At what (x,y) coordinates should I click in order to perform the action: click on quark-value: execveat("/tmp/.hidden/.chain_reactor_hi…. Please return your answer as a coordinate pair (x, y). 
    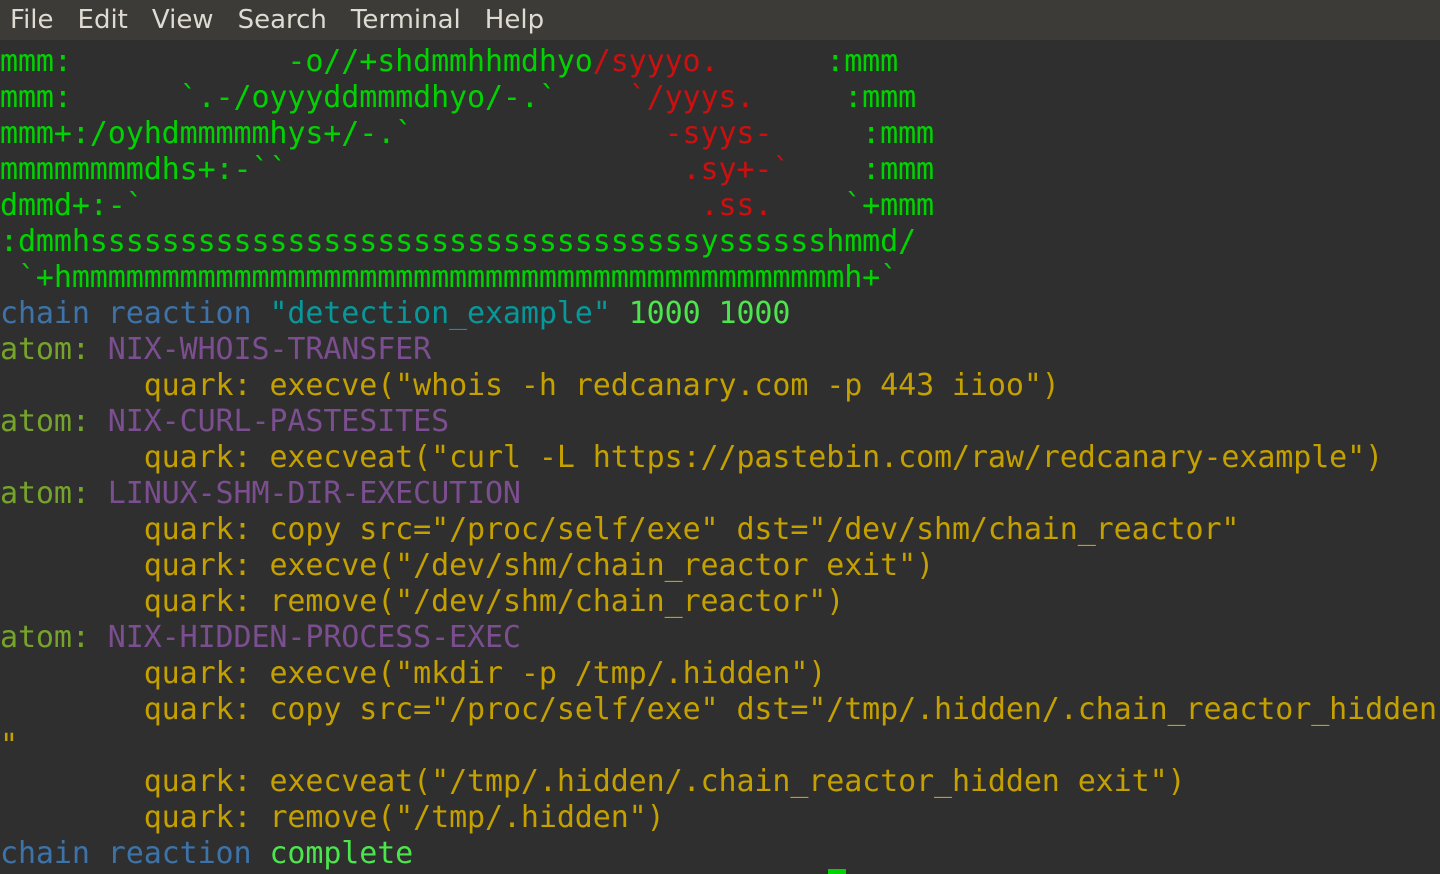
    Looking at the image, I should click on (727, 781).